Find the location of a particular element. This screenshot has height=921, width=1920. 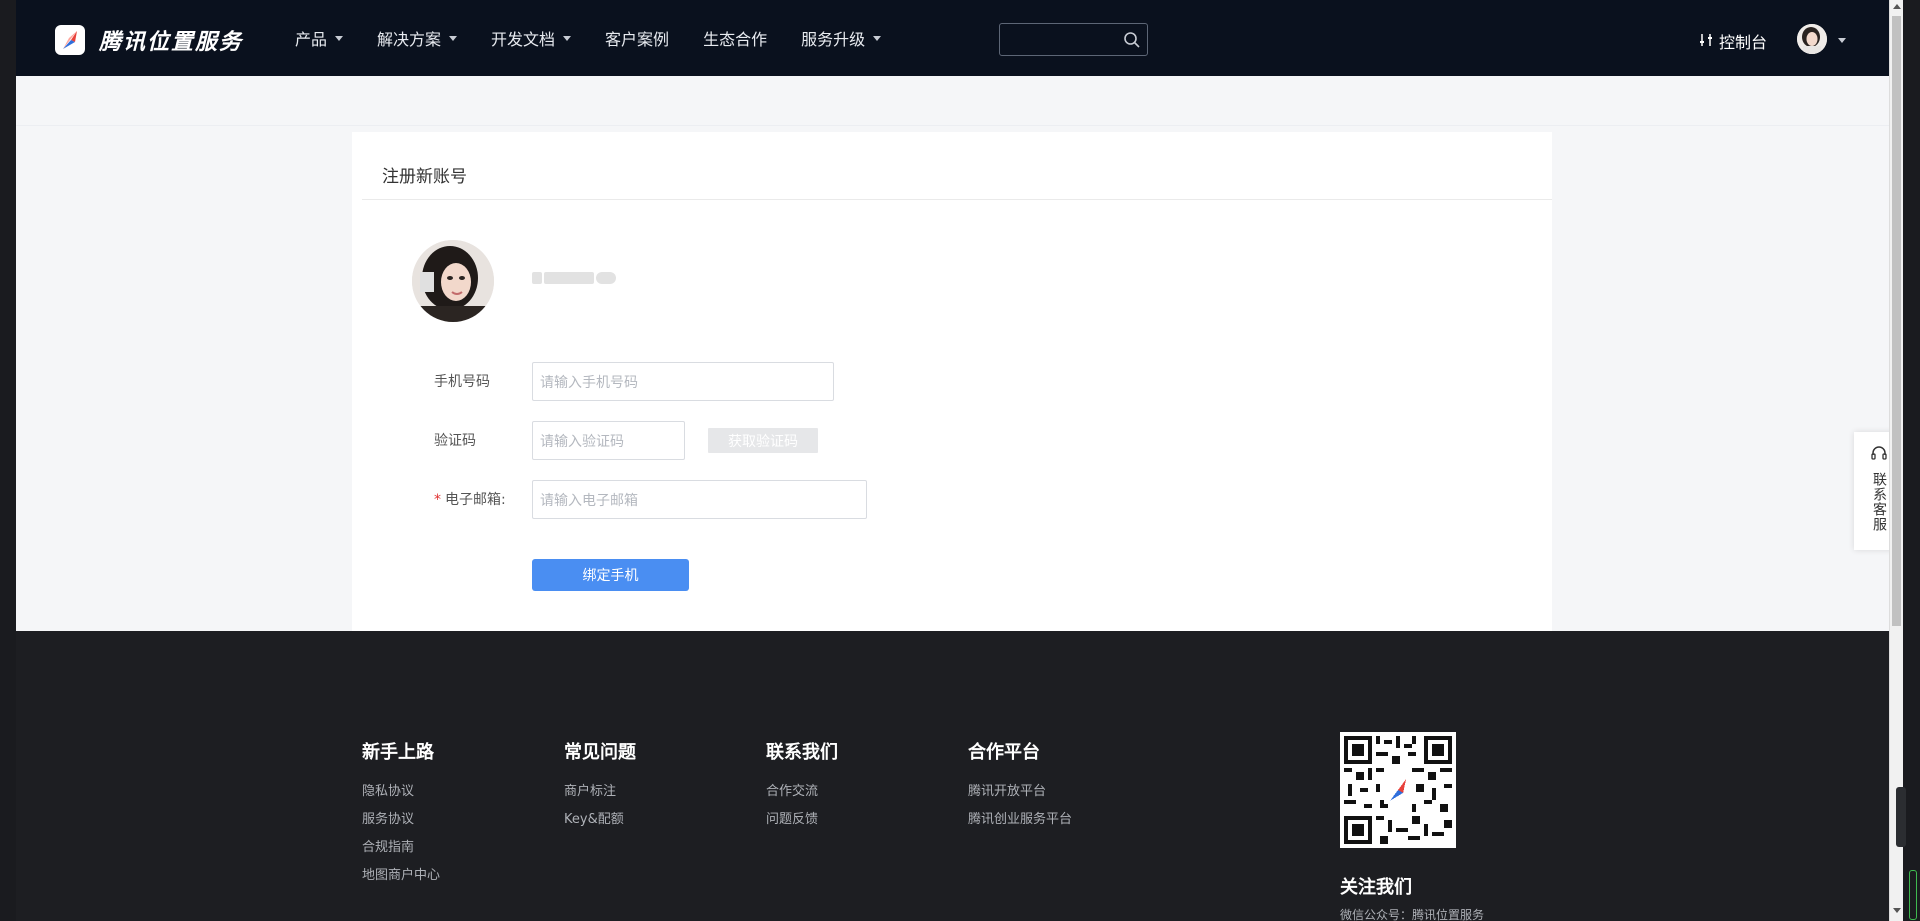

customer-service-float: 联系客服 is located at coordinates (1871, 491).